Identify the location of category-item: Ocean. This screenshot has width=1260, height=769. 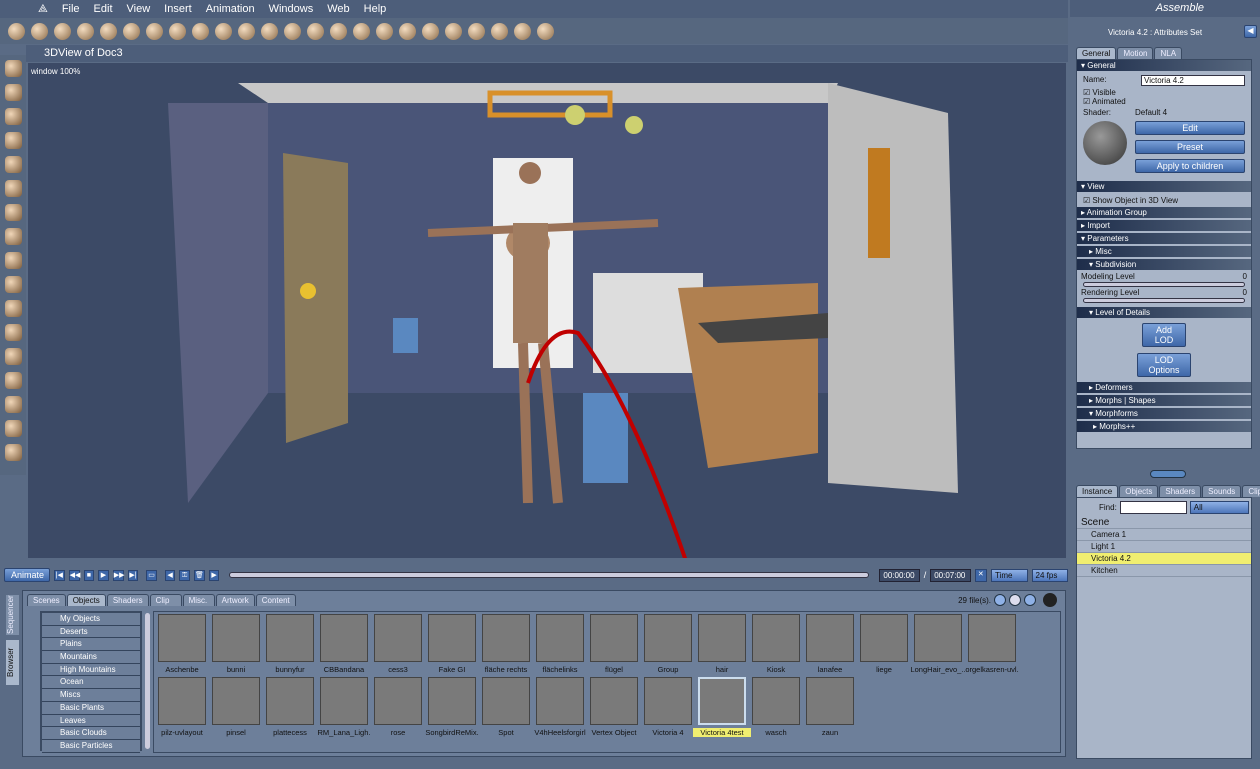
(91, 683).